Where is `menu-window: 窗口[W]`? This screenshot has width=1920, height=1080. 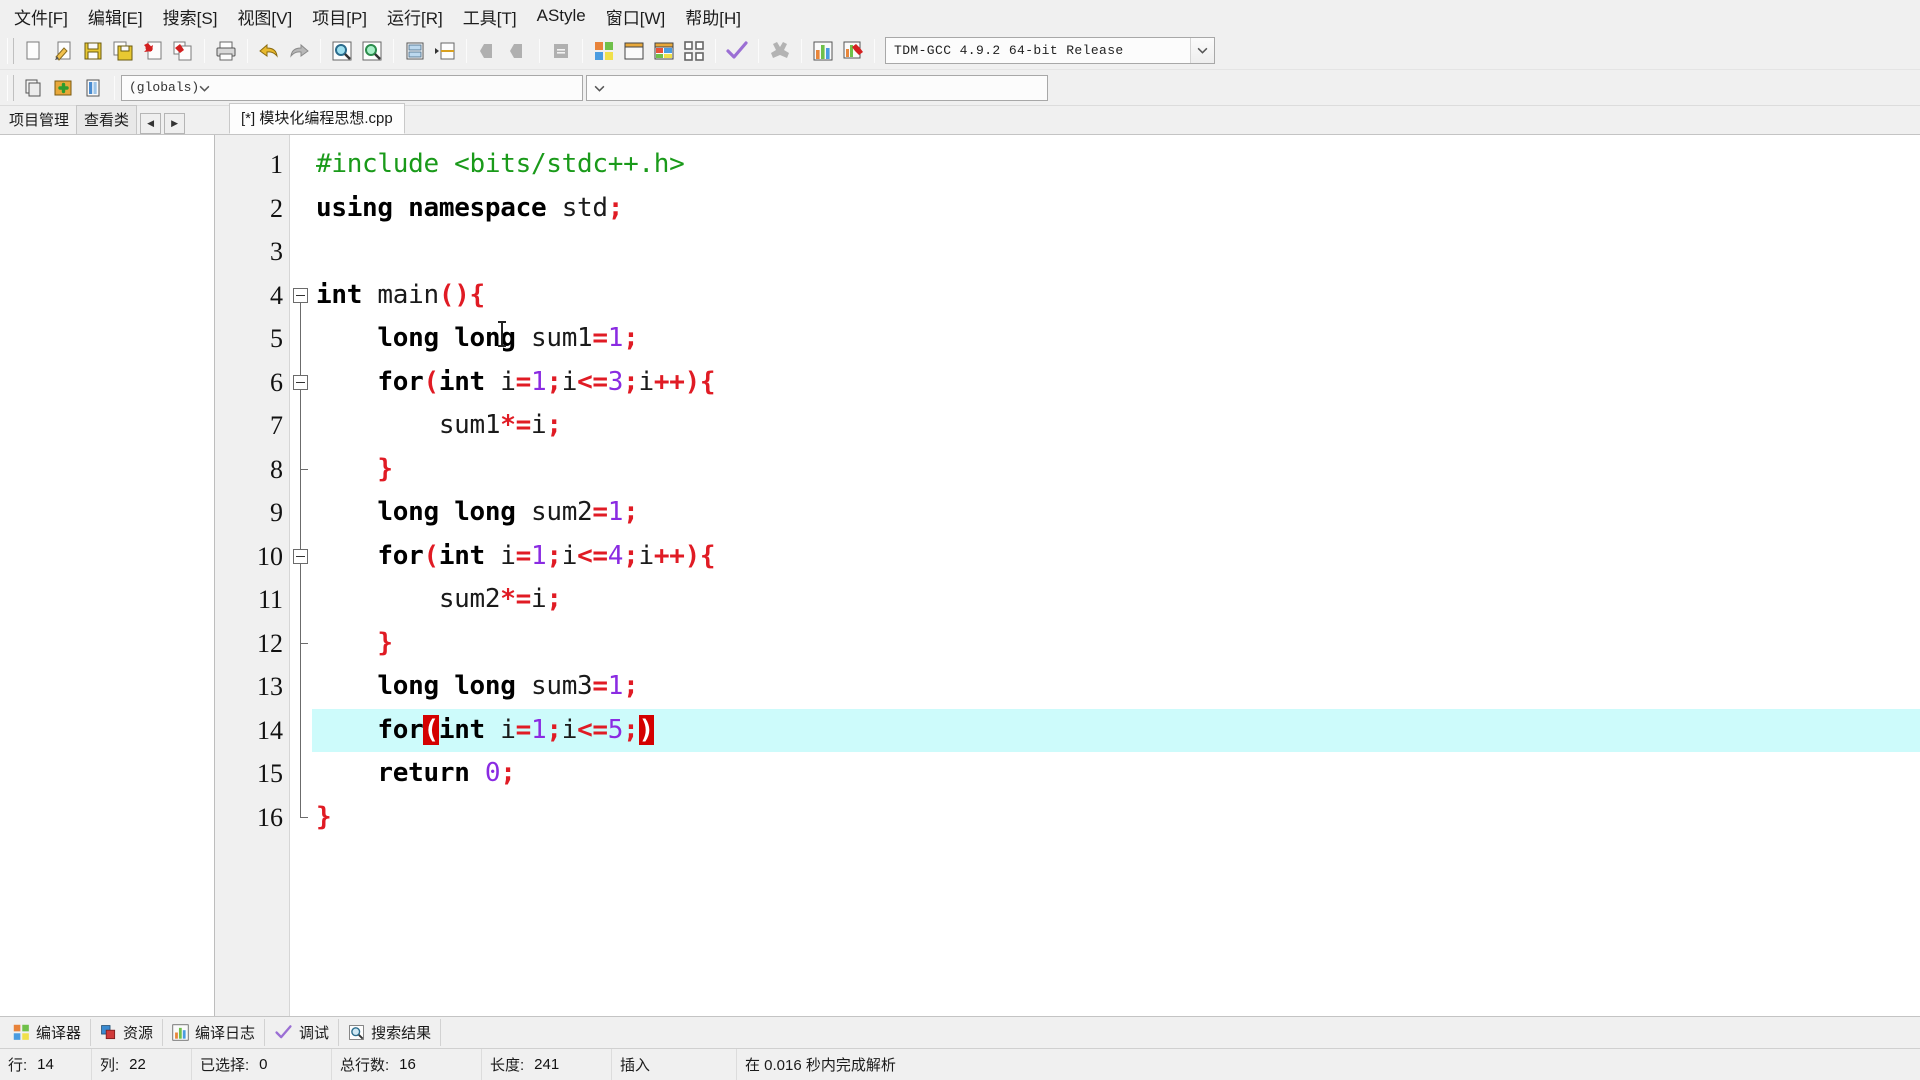
menu-window: 窗口[W] is located at coordinates (636, 16).